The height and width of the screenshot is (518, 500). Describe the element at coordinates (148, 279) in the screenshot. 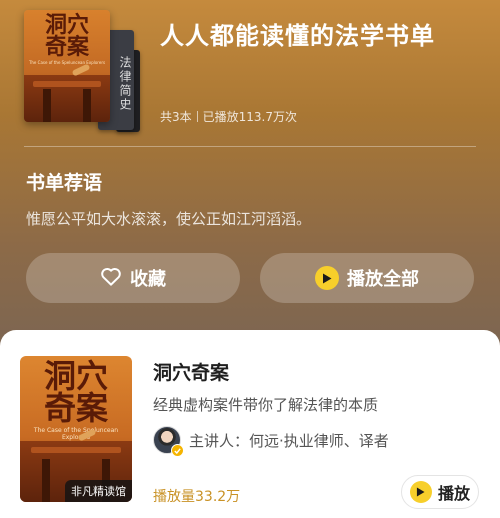

I see `favorite-label: 收藏` at that location.